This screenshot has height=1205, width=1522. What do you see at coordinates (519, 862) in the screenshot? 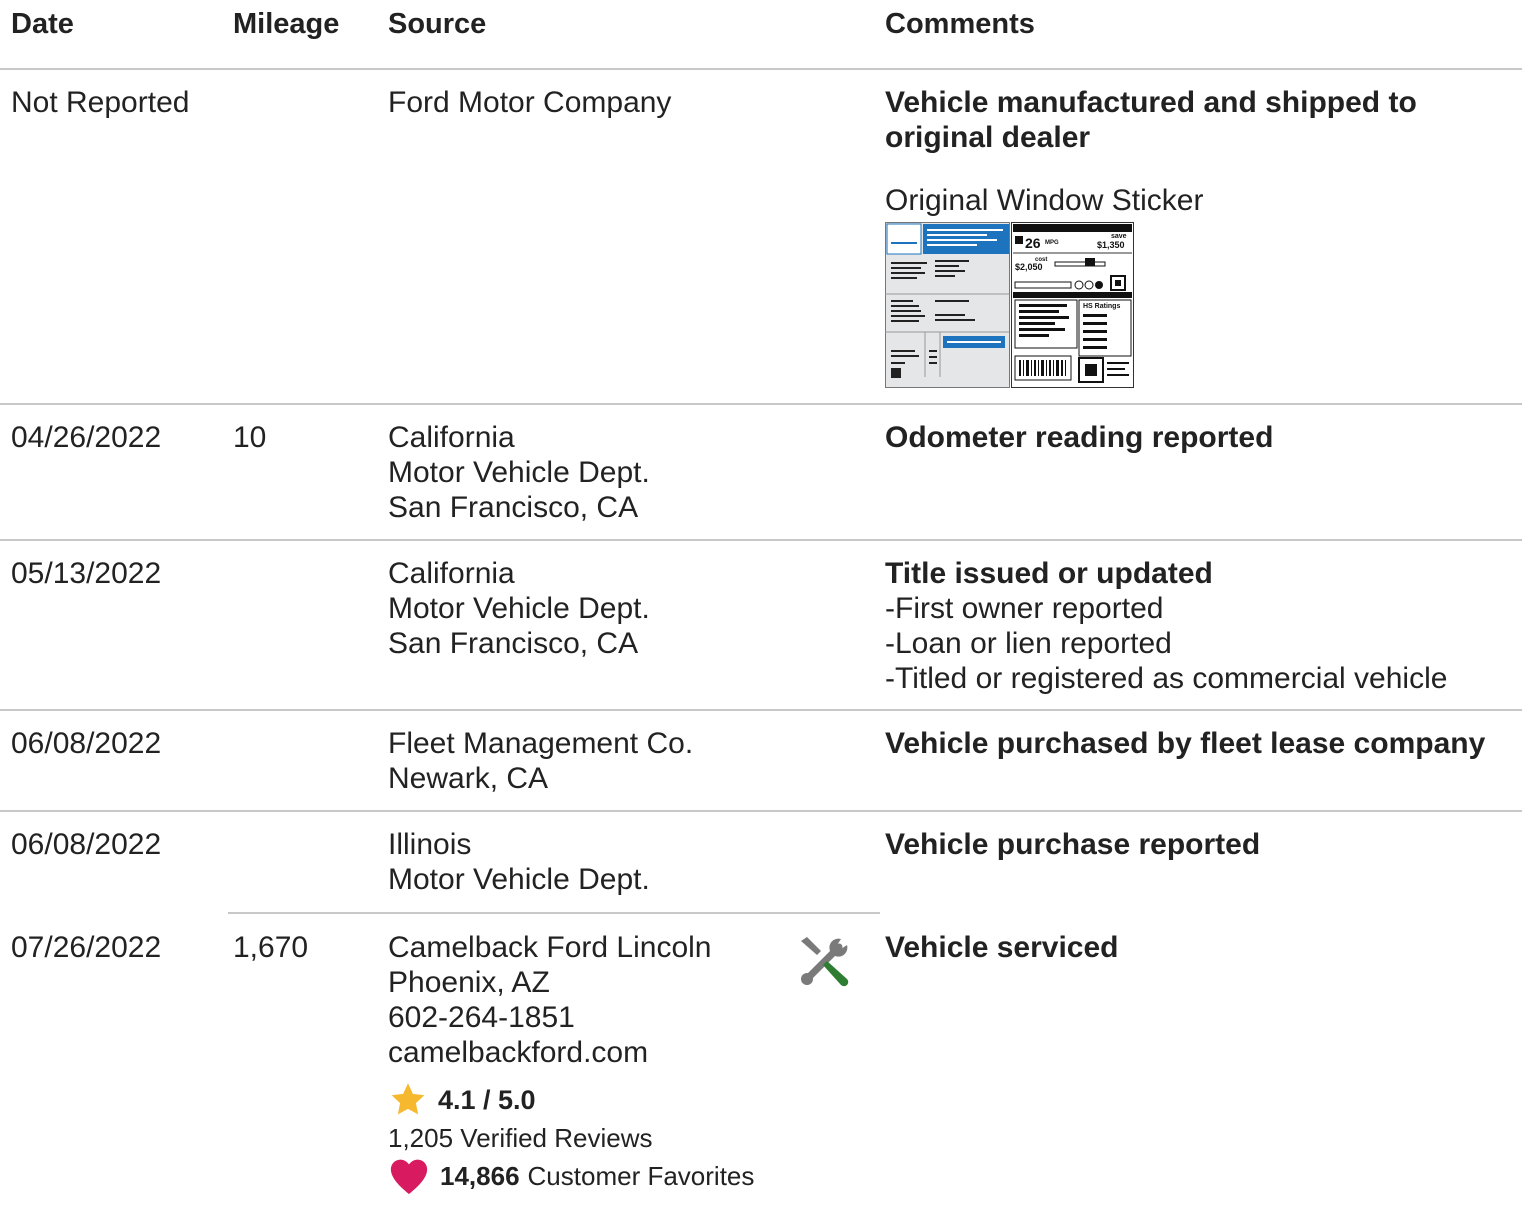
I see `row-source: Illinois Motor Vehicle Dept.` at bounding box center [519, 862].